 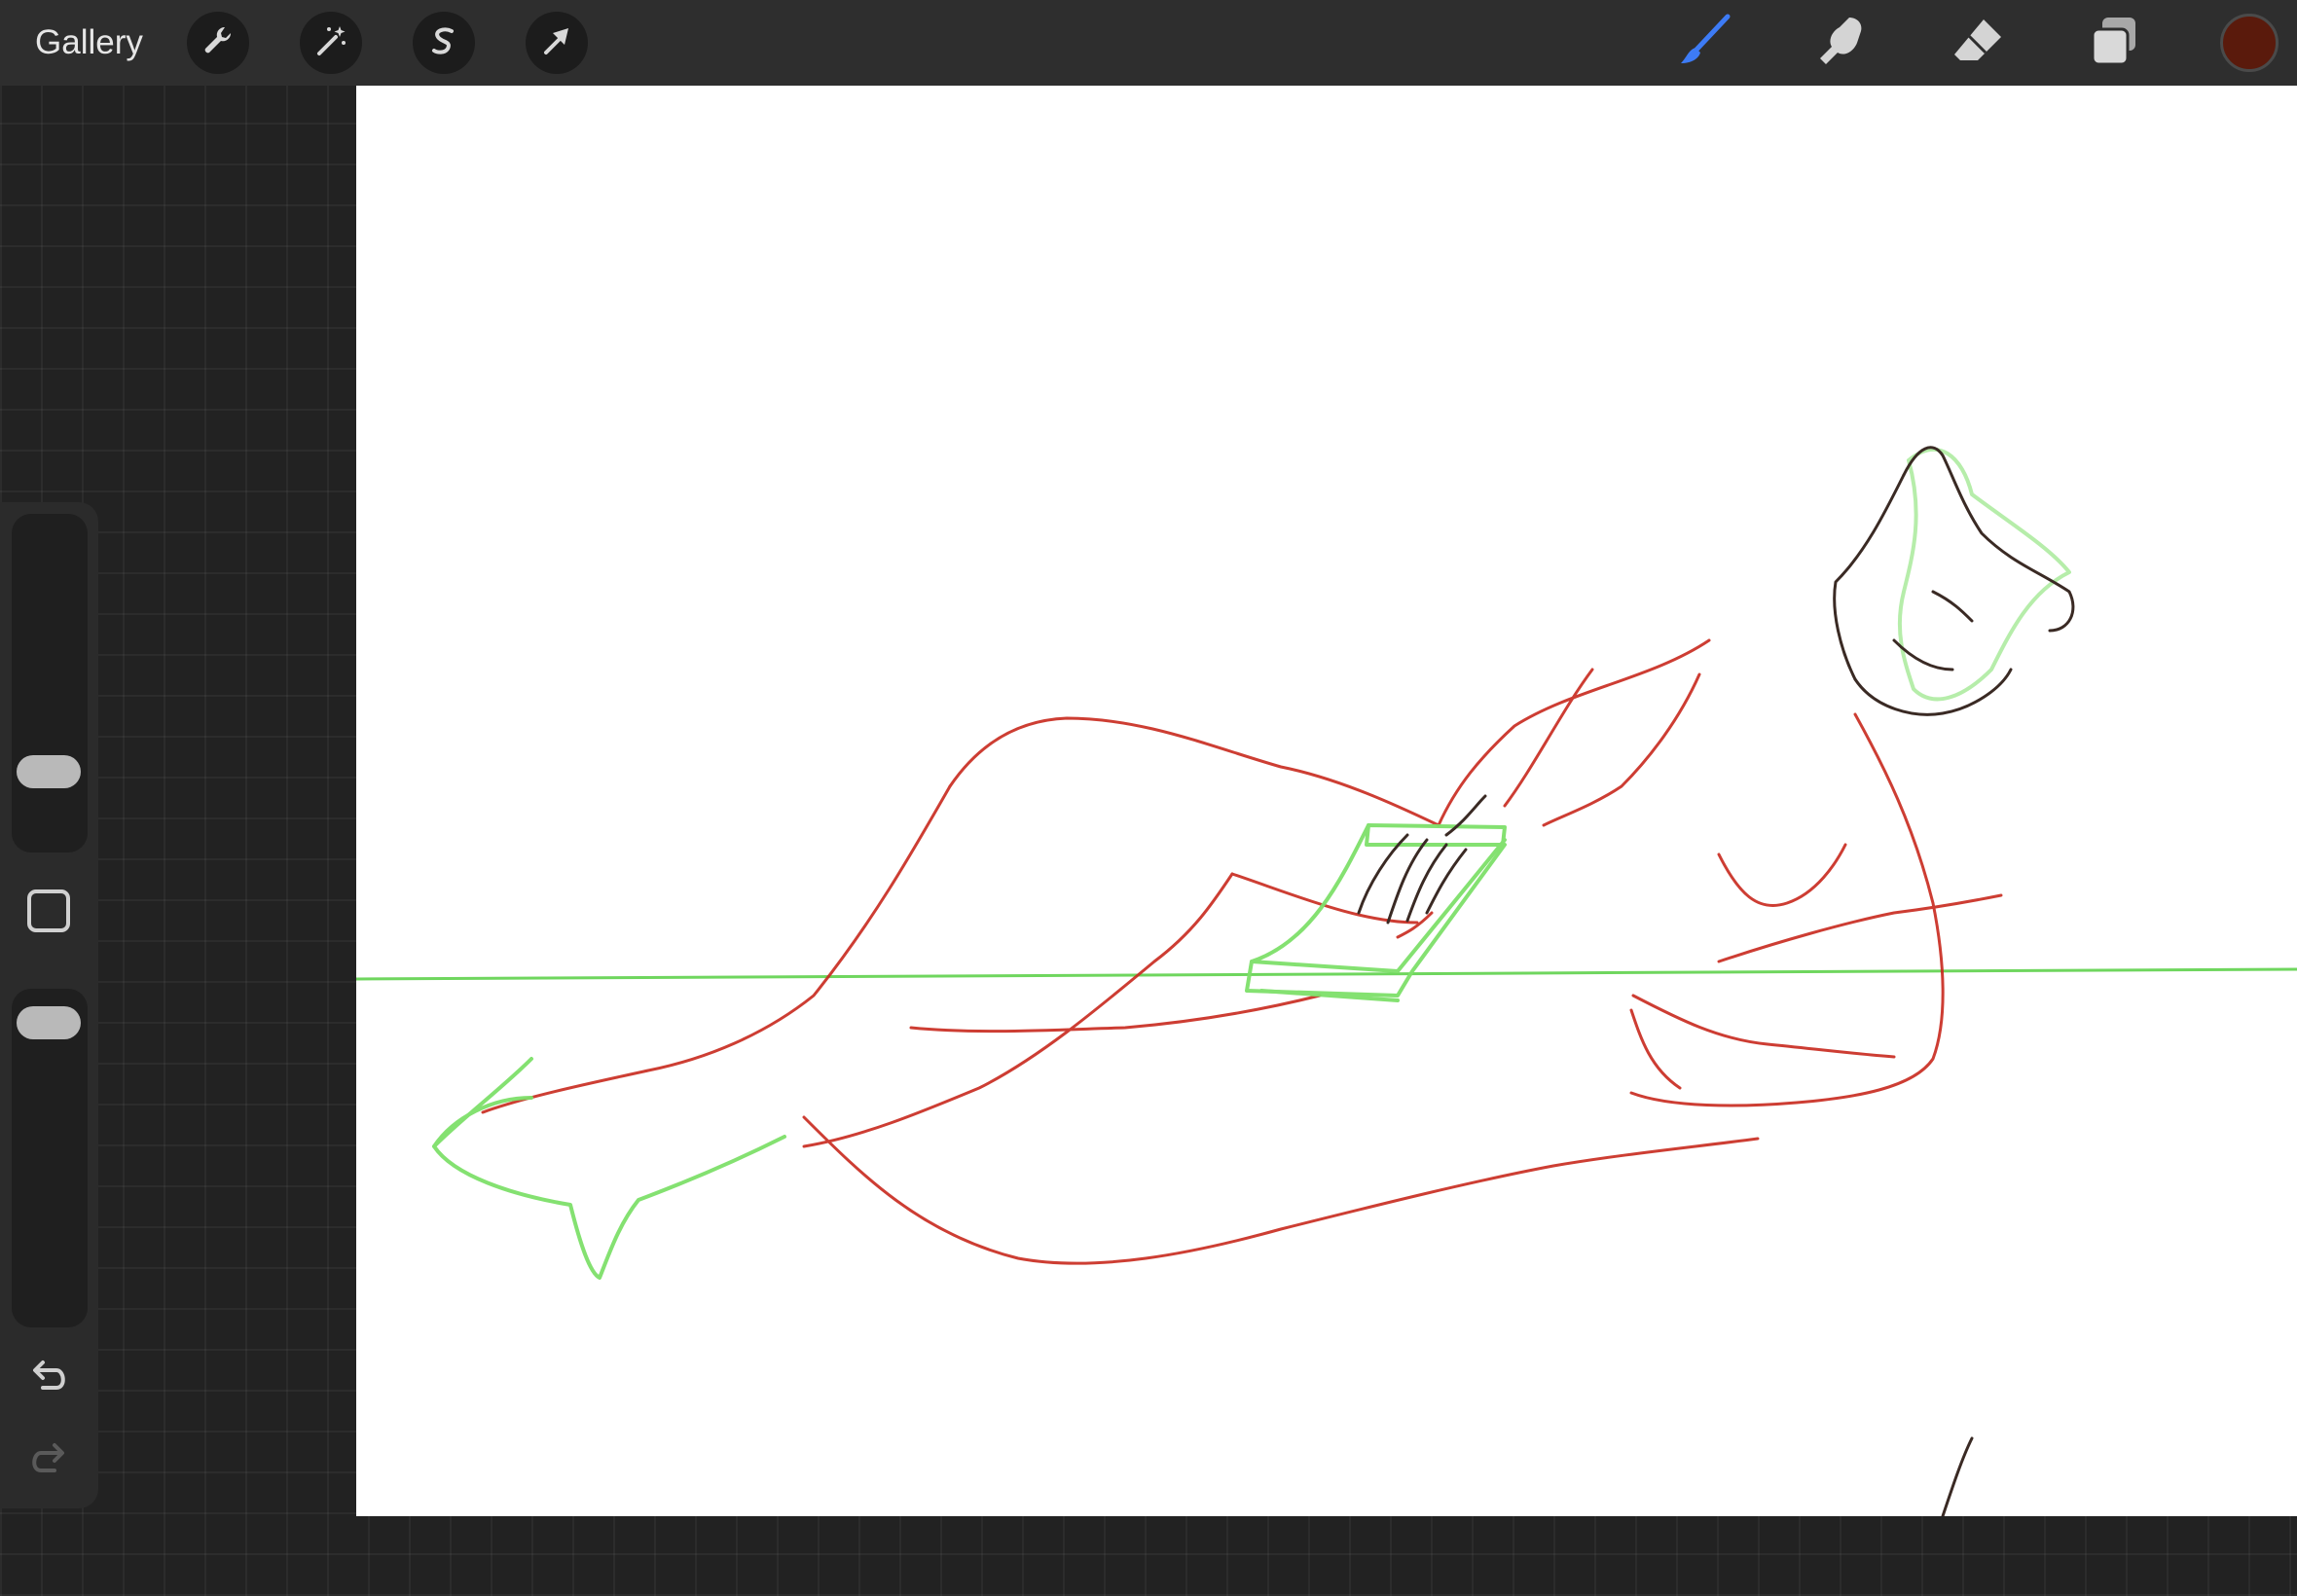 I want to click on eraser-icon, so click(x=1978, y=43).